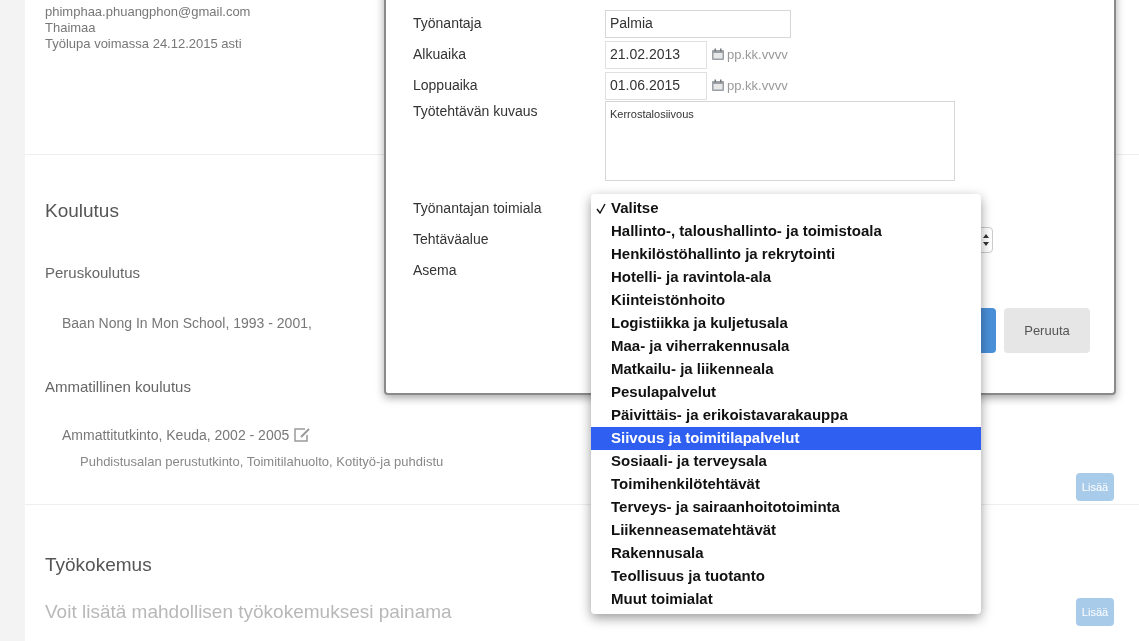 The height and width of the screenshot is (641, 1139). I want to click on date-field: 21.02.2013, so click(656, 54).